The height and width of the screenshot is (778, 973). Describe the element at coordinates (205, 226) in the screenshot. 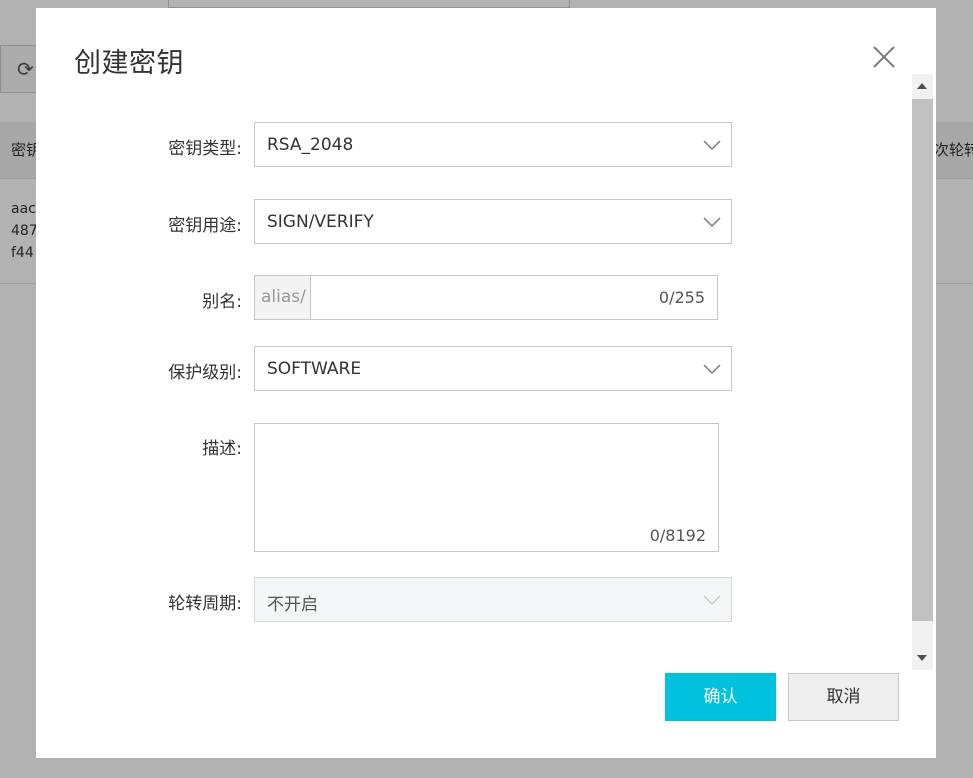

I see `key-usage-label: 密钥用途:` at that location.